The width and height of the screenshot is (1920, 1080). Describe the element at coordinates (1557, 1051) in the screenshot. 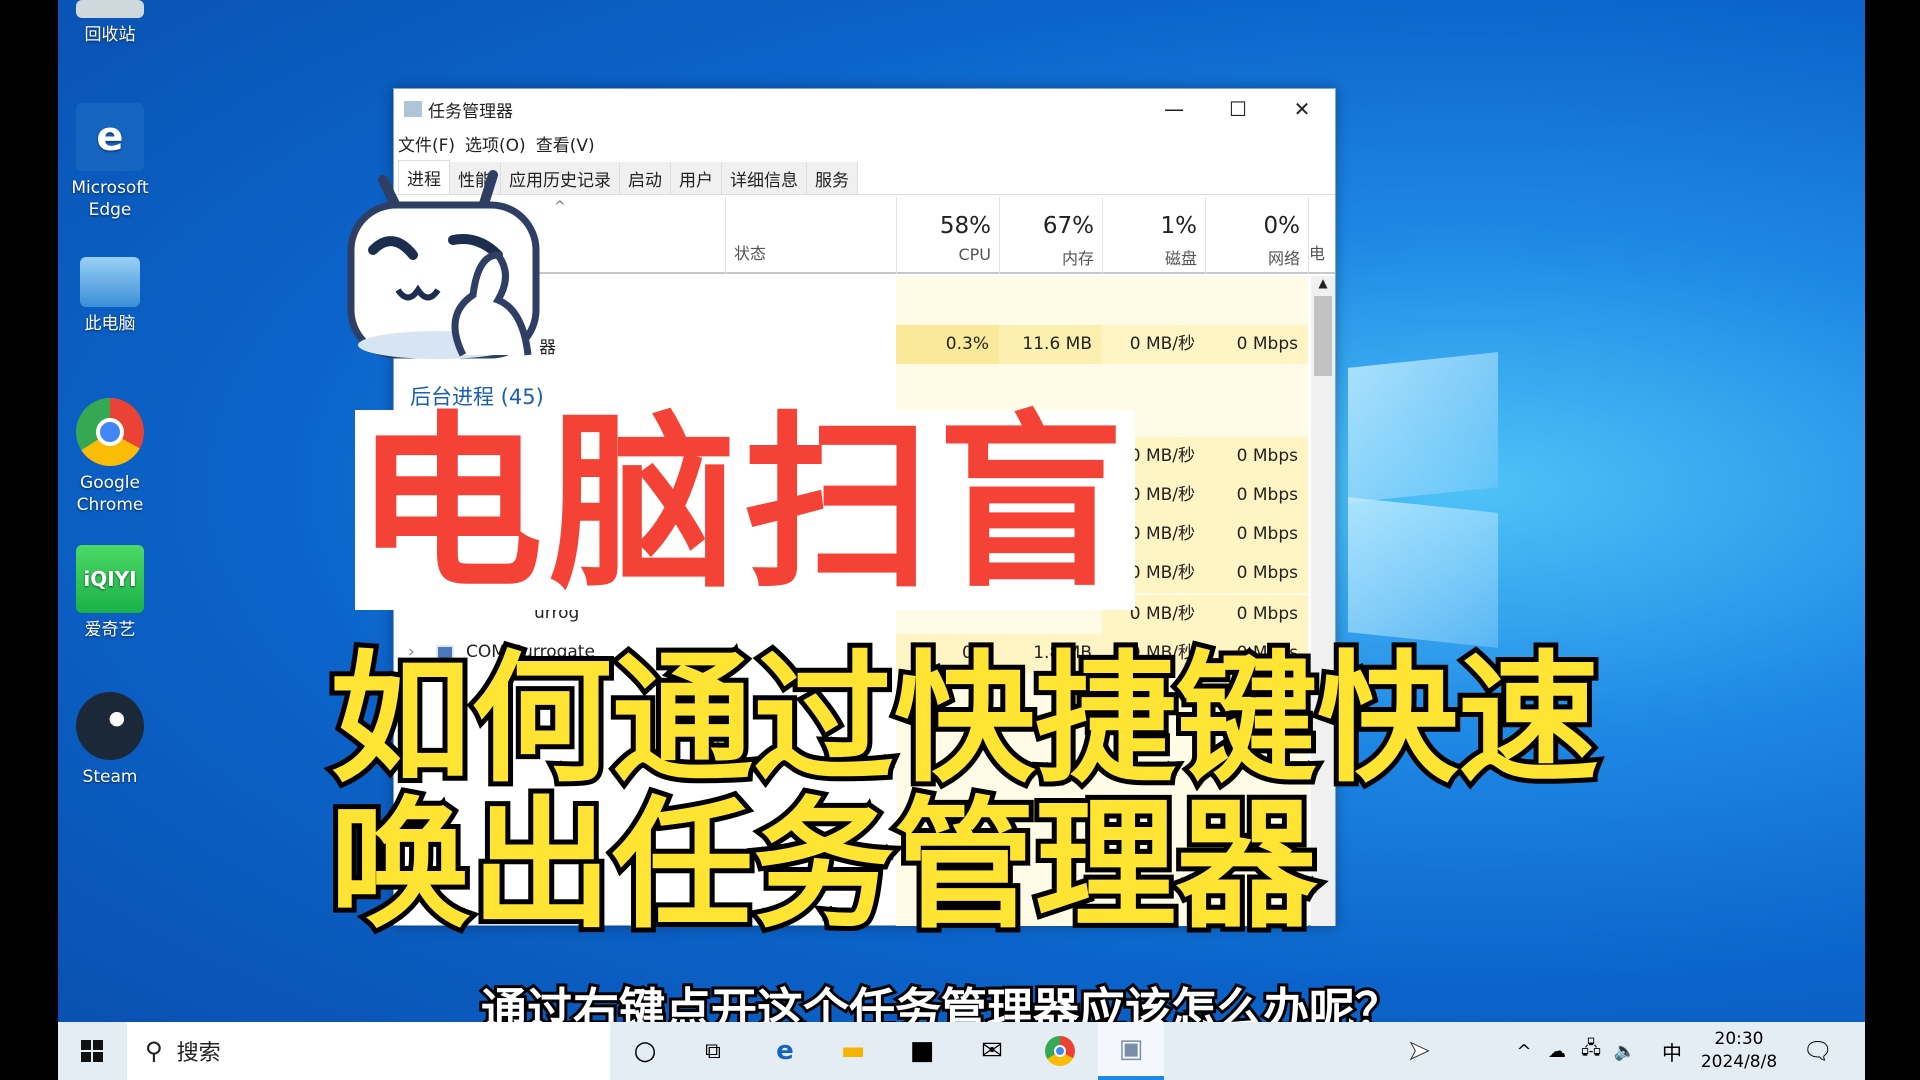

I see `onedrive-icon: ☁` at that location.